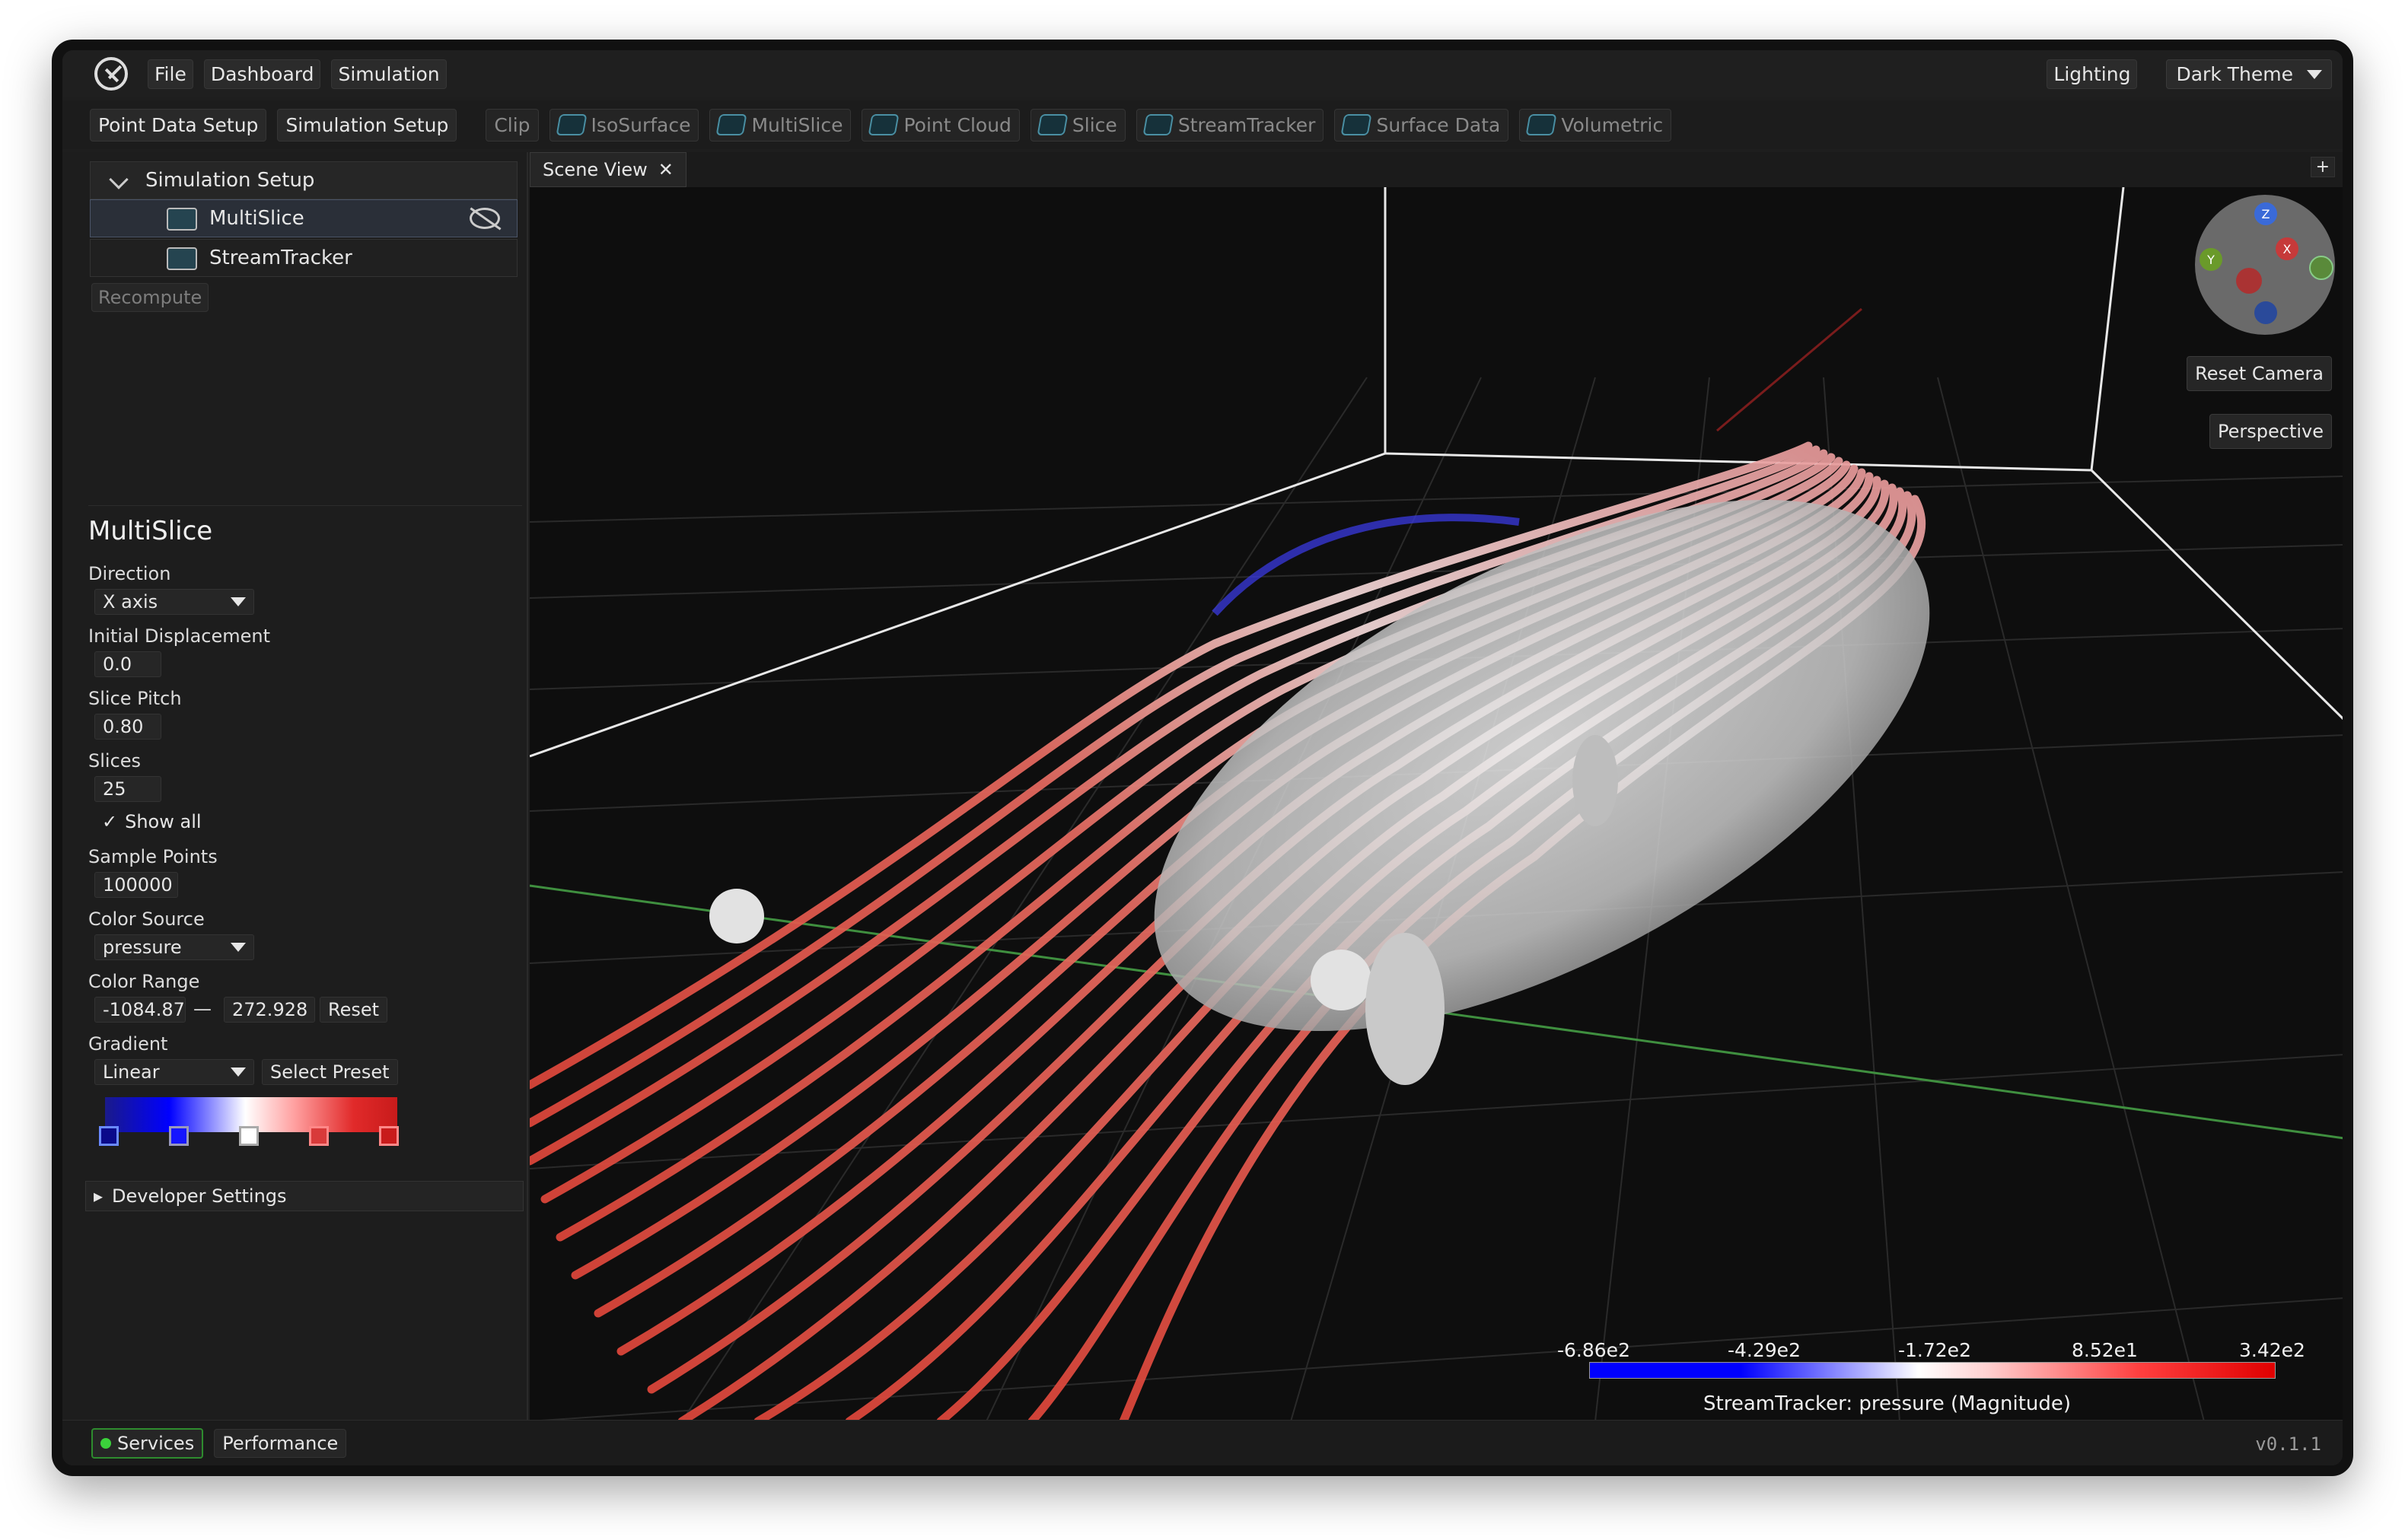 The width and height of the screenshot is (2405, 1540). Describe the element at coordinates (2321, 268) in the screenshot. I see `neg-y-axis-handle` at that location.